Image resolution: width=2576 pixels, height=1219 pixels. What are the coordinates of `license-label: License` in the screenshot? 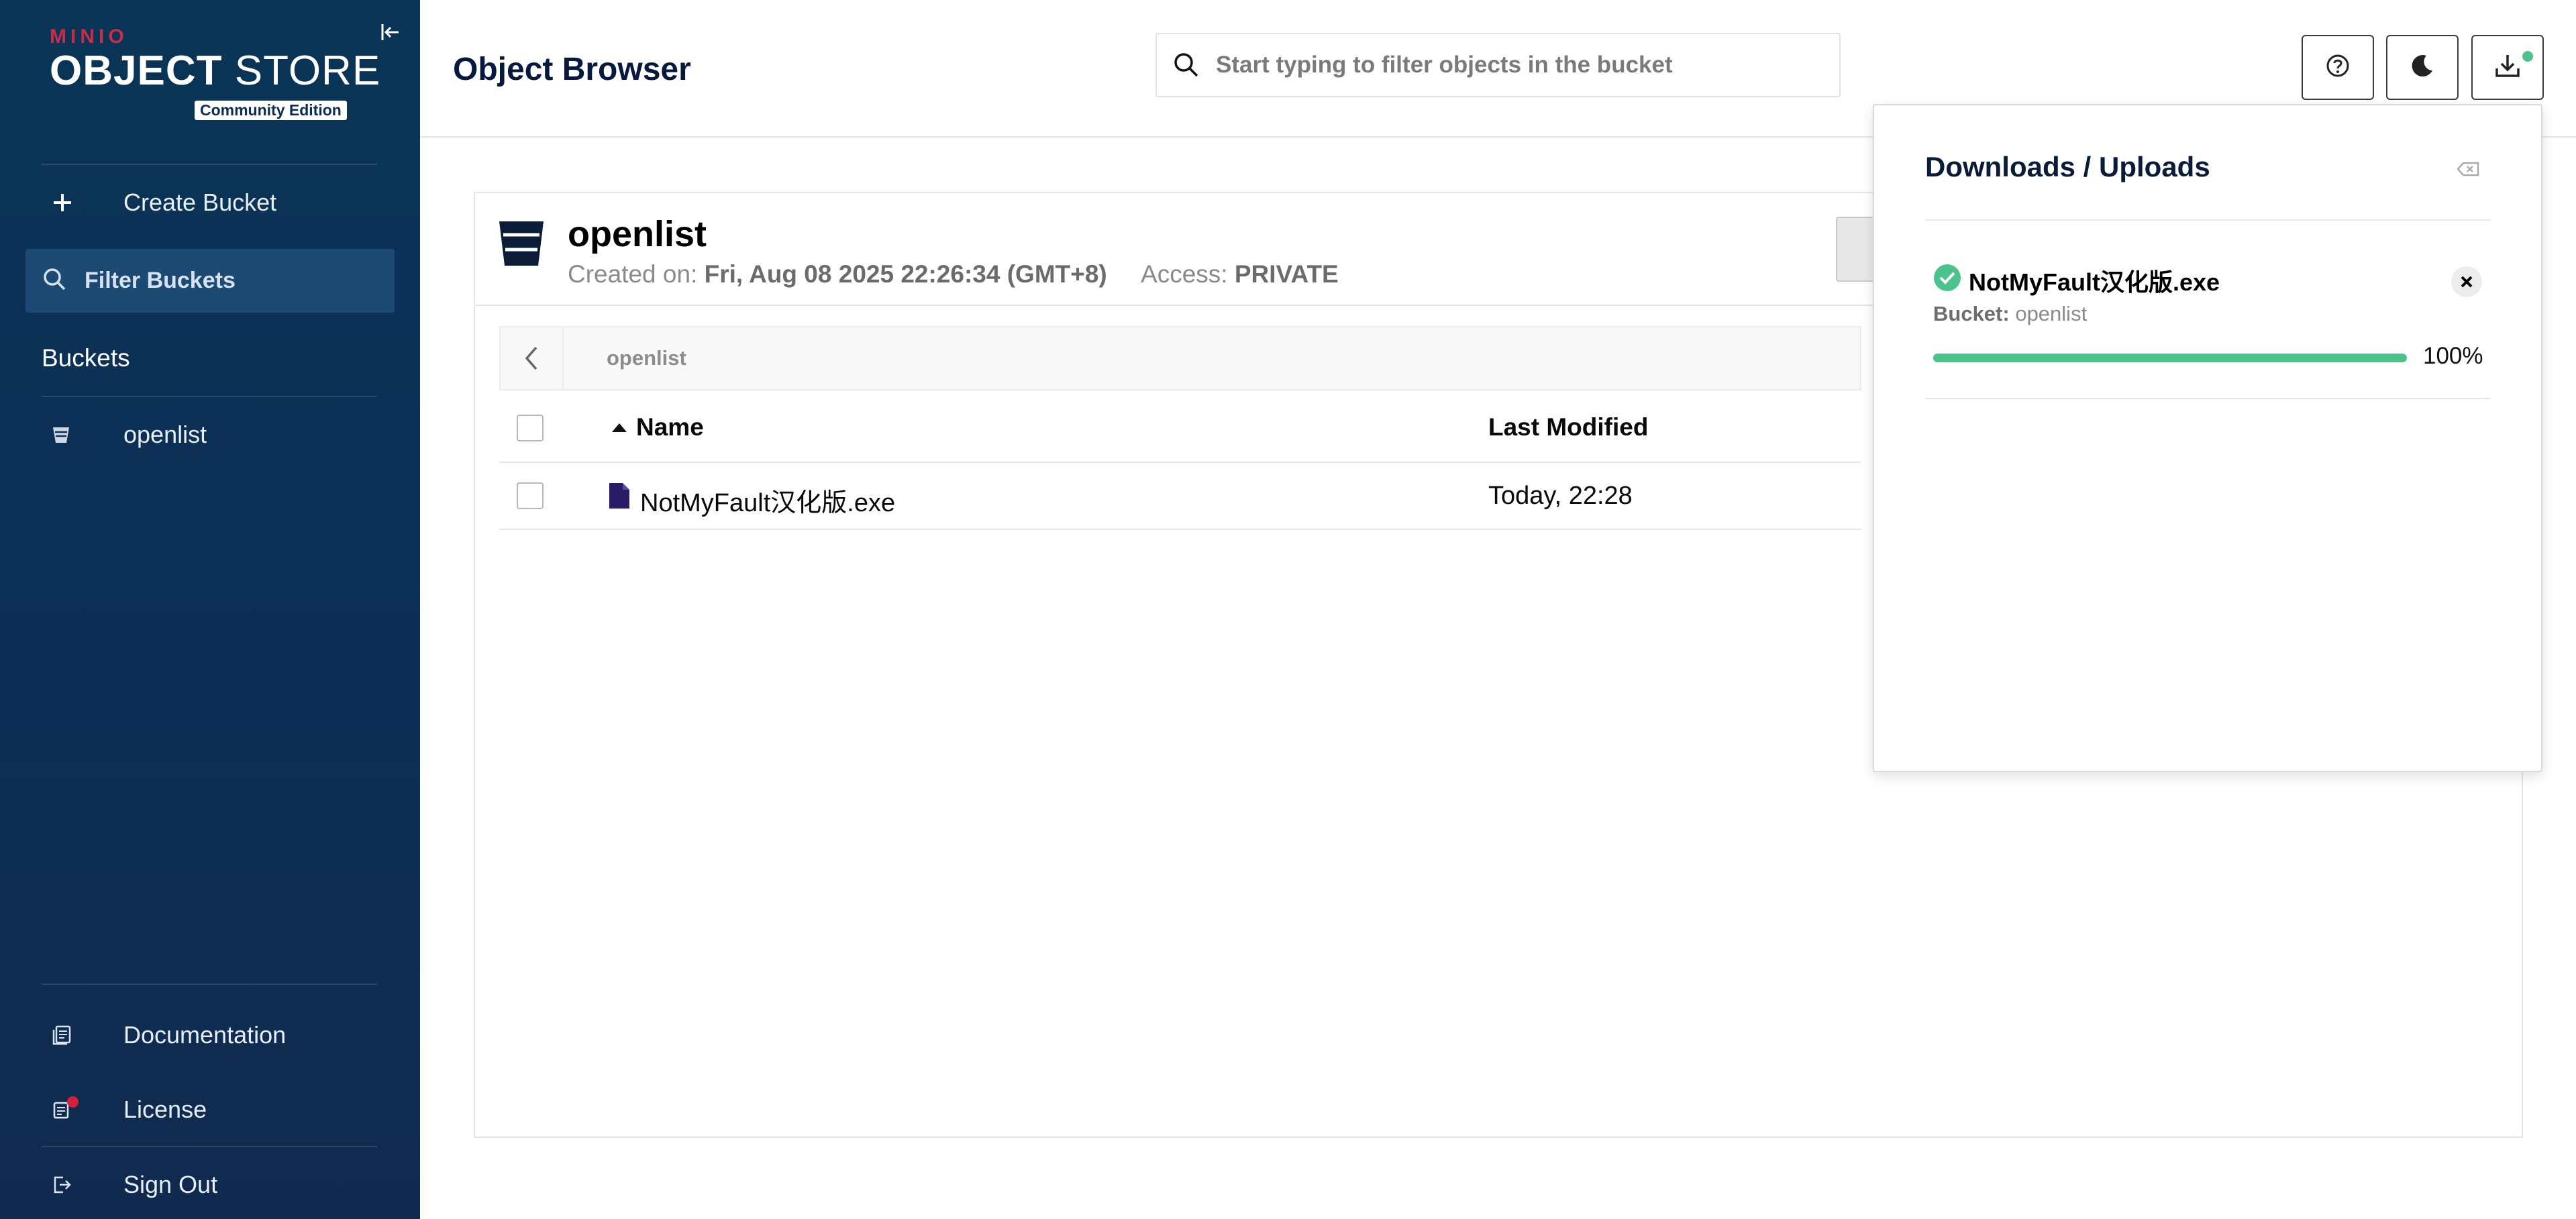 It's located at (165, 1109).